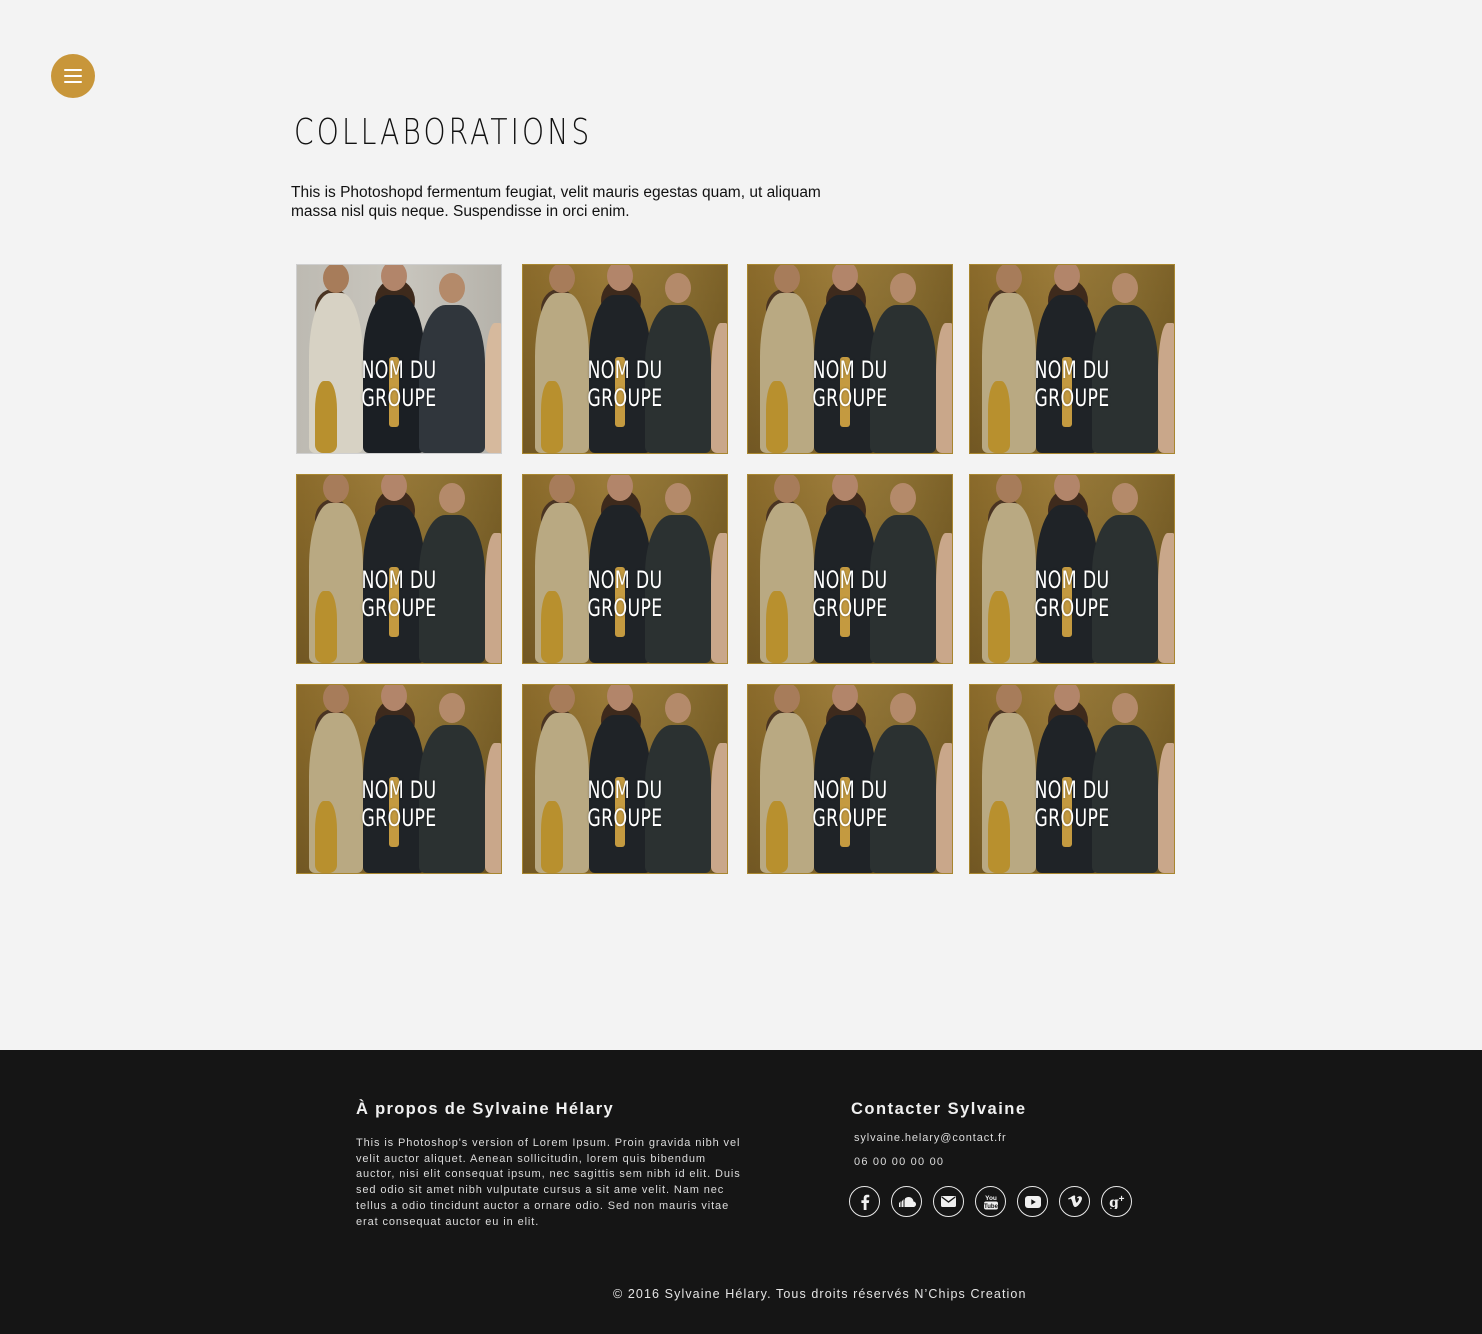 The height and width of the screenshot is (1334, 1482). Describe the element at coordinates (906, 1201) in the screenshot. I see `soundcloud-icon` at that location.